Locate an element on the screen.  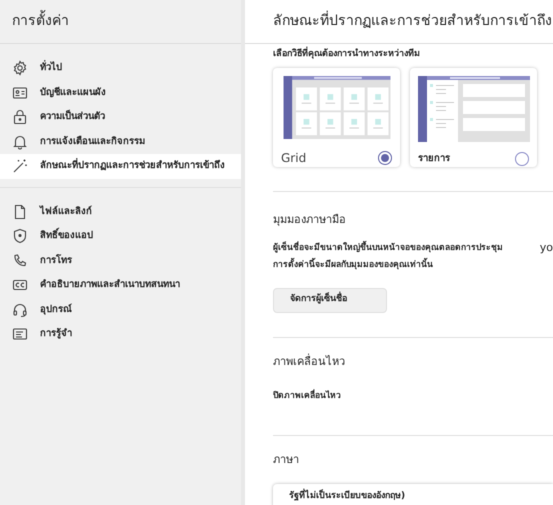
sidebar-item: ทั่วไป is located at coordinates (120, 68).